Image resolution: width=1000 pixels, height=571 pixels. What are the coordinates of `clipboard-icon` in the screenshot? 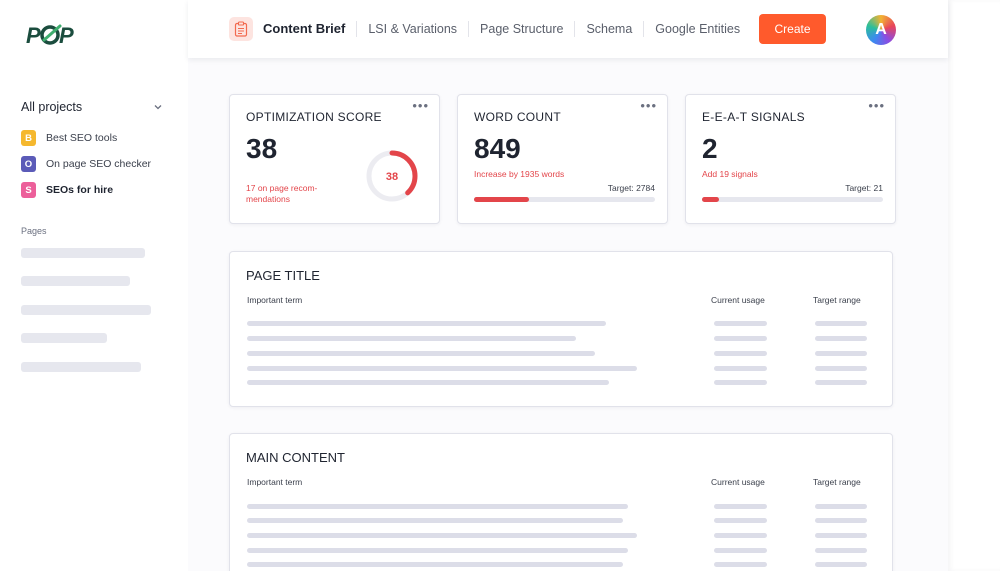 It's located at (241, 29).